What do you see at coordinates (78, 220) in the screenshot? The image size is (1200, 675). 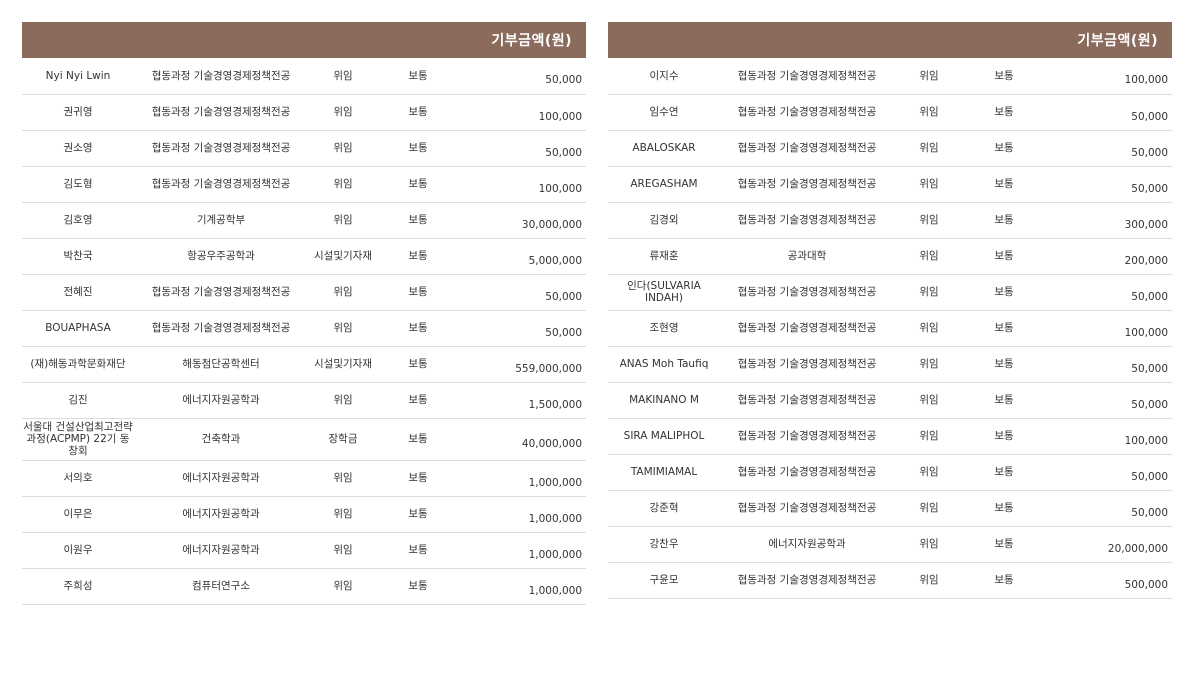 I see `donor-name-cell: 김호영` at bounding box center [78, 220].